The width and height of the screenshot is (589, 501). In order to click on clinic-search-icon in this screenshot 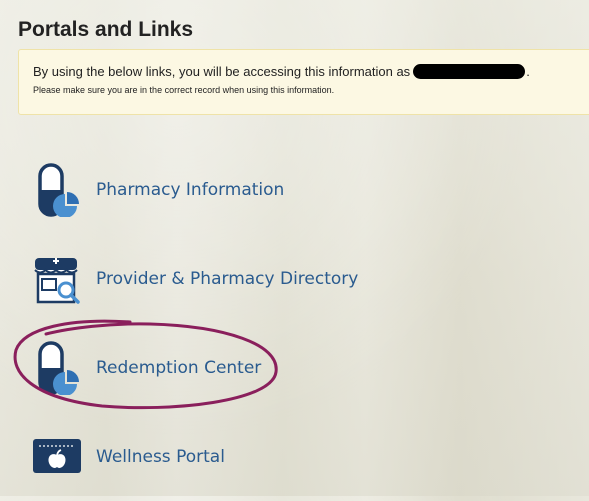, I will do `click(57, 279)`.